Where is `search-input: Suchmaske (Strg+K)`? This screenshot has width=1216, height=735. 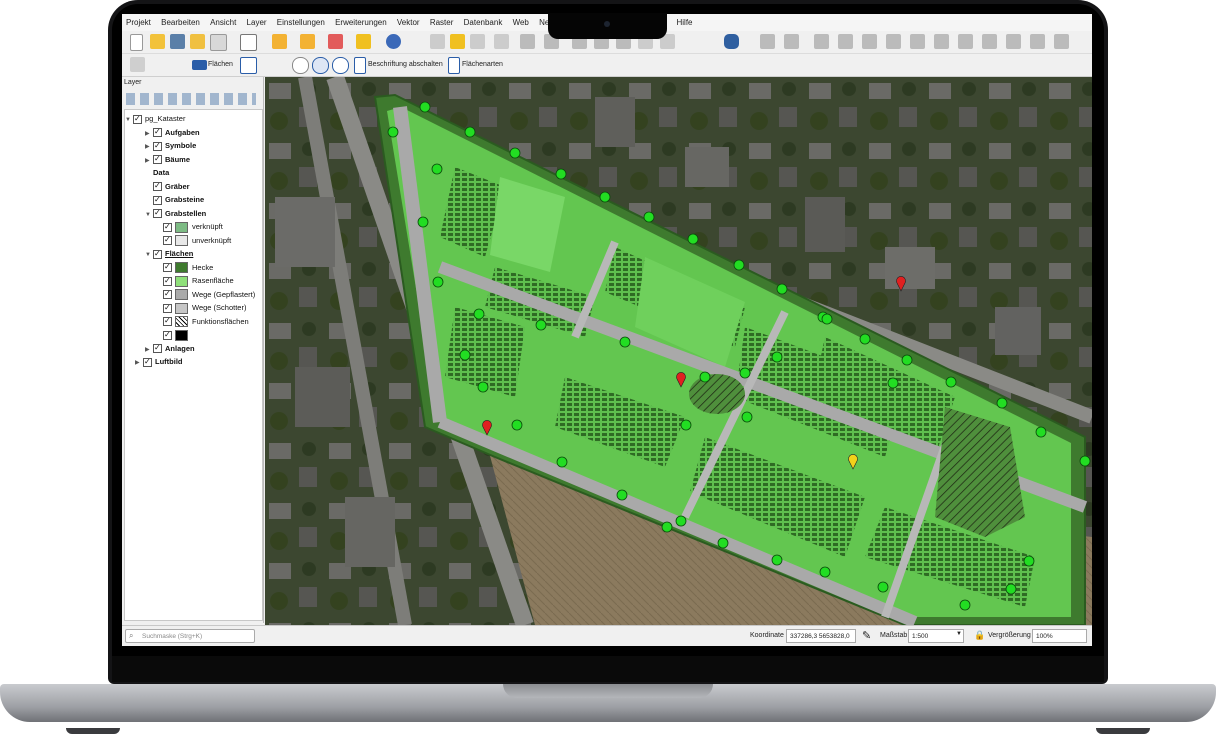
search-input: Suchmaske (Strg+K) is located at coordinates (190, 636).